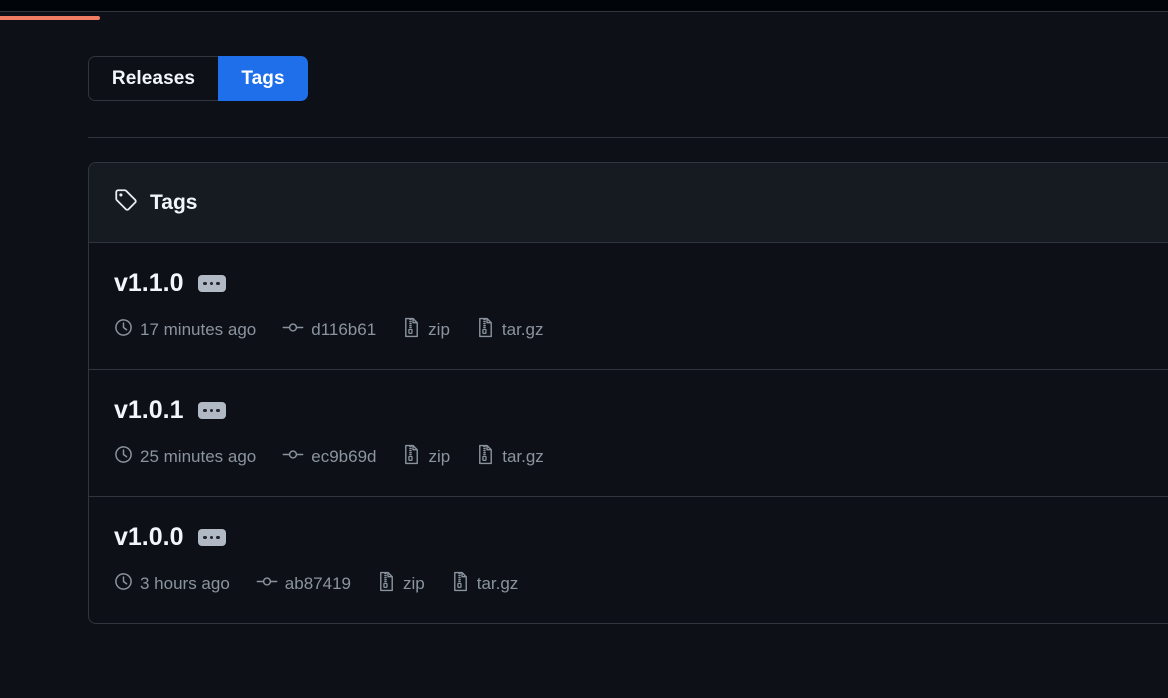 The height and width of the screenshot is (698, 1168). What do you see at coordinates (263, 78) in the screenshot?
I see `tab-tags: Tags` at bounding box center [263, 78].